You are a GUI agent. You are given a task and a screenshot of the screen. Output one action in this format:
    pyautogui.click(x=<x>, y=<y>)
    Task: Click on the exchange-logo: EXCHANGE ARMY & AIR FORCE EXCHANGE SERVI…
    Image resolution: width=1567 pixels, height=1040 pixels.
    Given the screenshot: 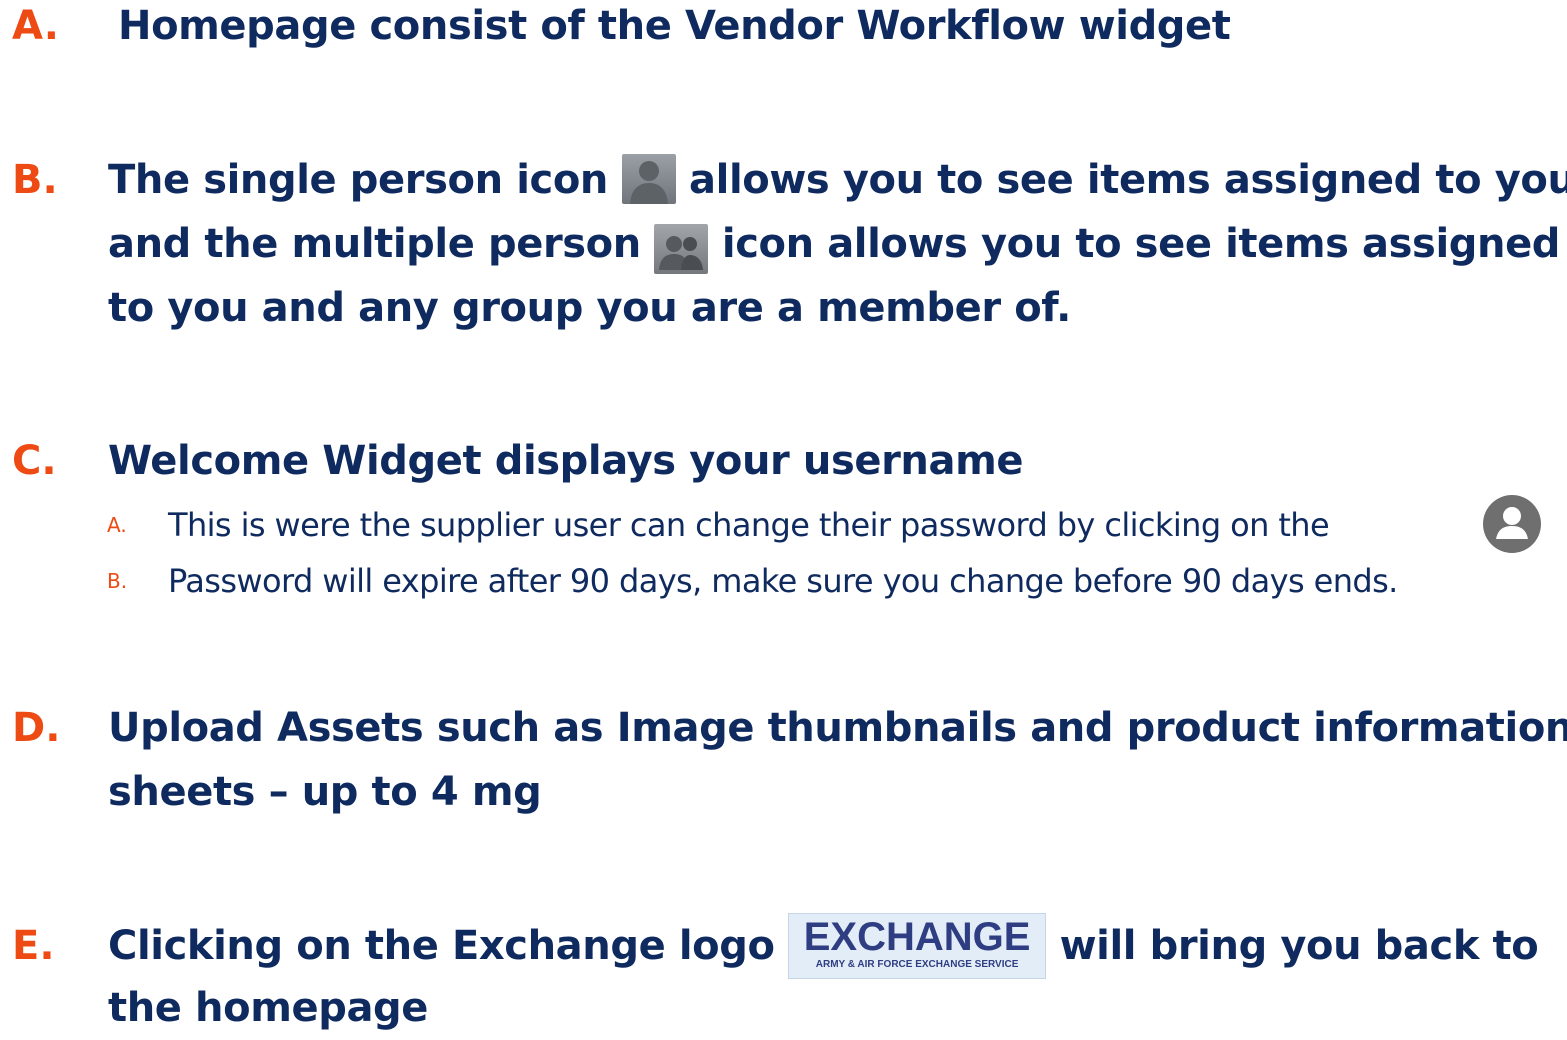 What is the action you would take?
    pyautogui.click(x=917, y=946)
    